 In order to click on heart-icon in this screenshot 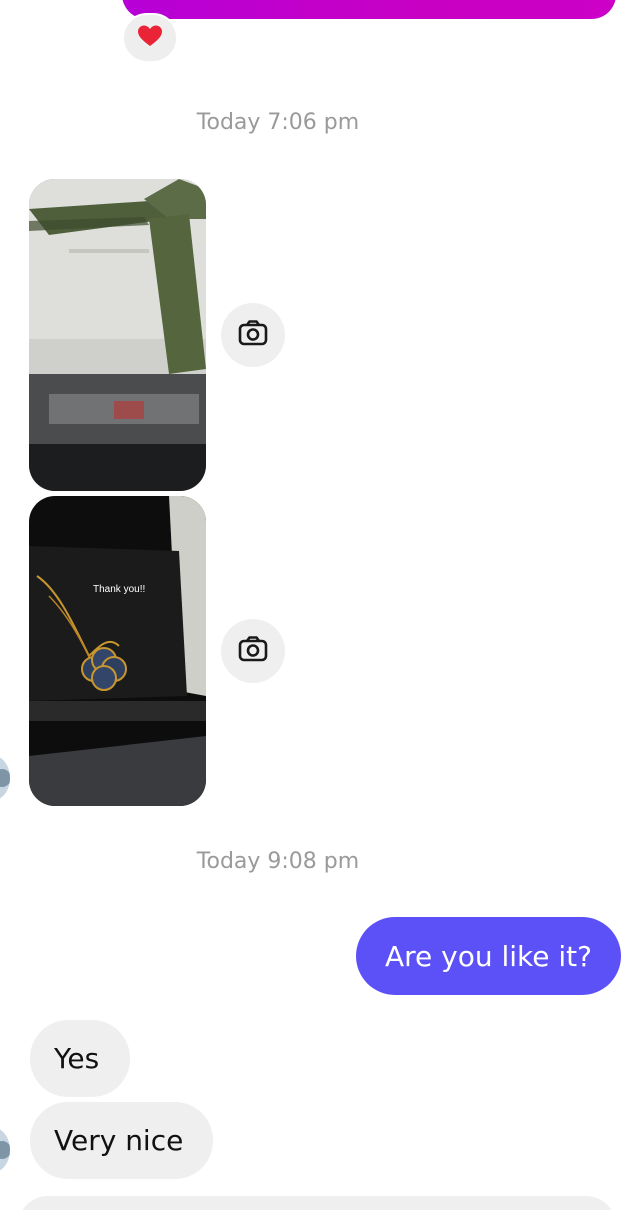, I will do `click(150, 38)`.